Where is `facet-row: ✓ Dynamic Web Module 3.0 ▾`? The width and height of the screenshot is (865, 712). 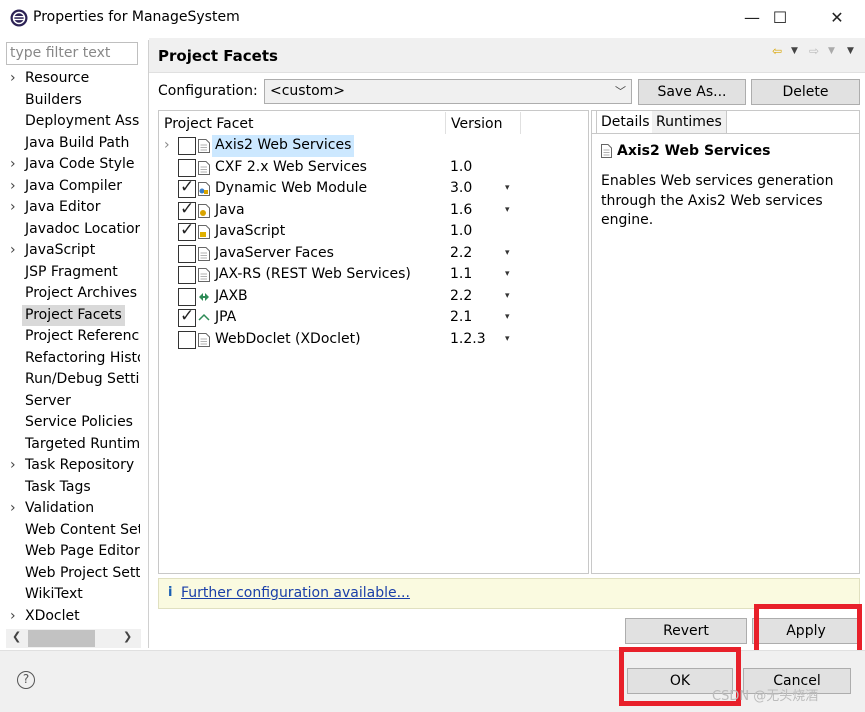
facet-row: ✓ Dynamic Web Module 3.0 ▾ is located at coordinates (374, 188).